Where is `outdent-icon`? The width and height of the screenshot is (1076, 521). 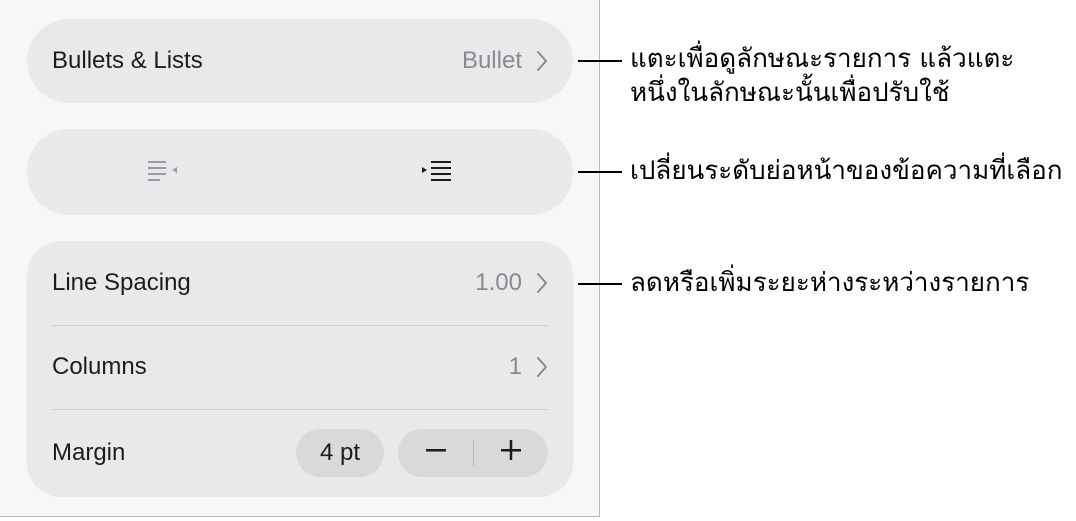
outdent-icon is located at coordinates (164, 172).